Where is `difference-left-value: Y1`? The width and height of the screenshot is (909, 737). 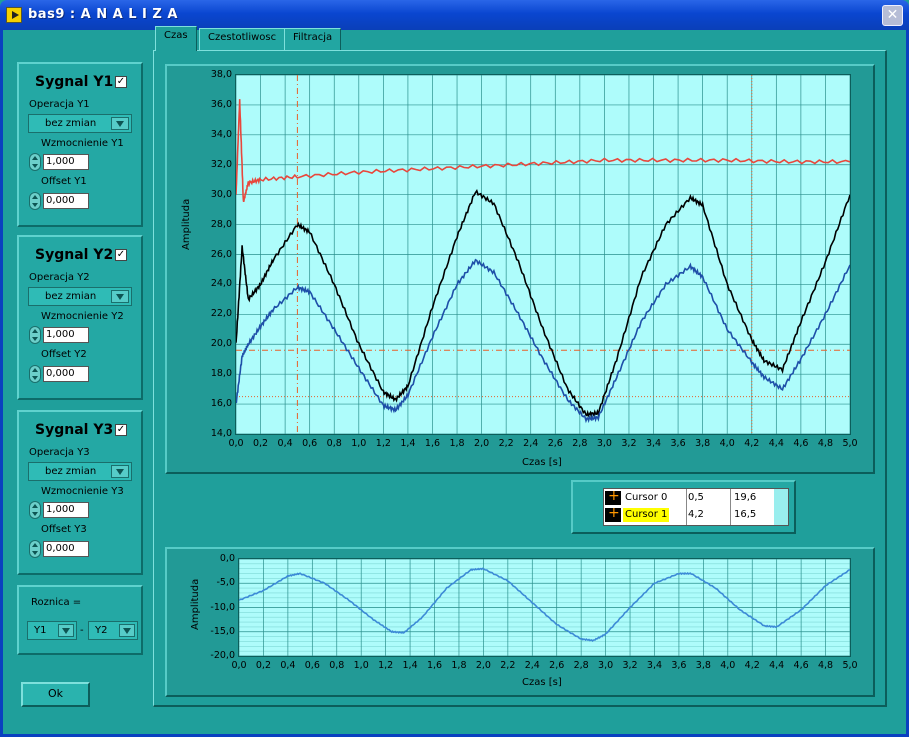
difference-left-value: Y1 is located at coordinates (40, 630).